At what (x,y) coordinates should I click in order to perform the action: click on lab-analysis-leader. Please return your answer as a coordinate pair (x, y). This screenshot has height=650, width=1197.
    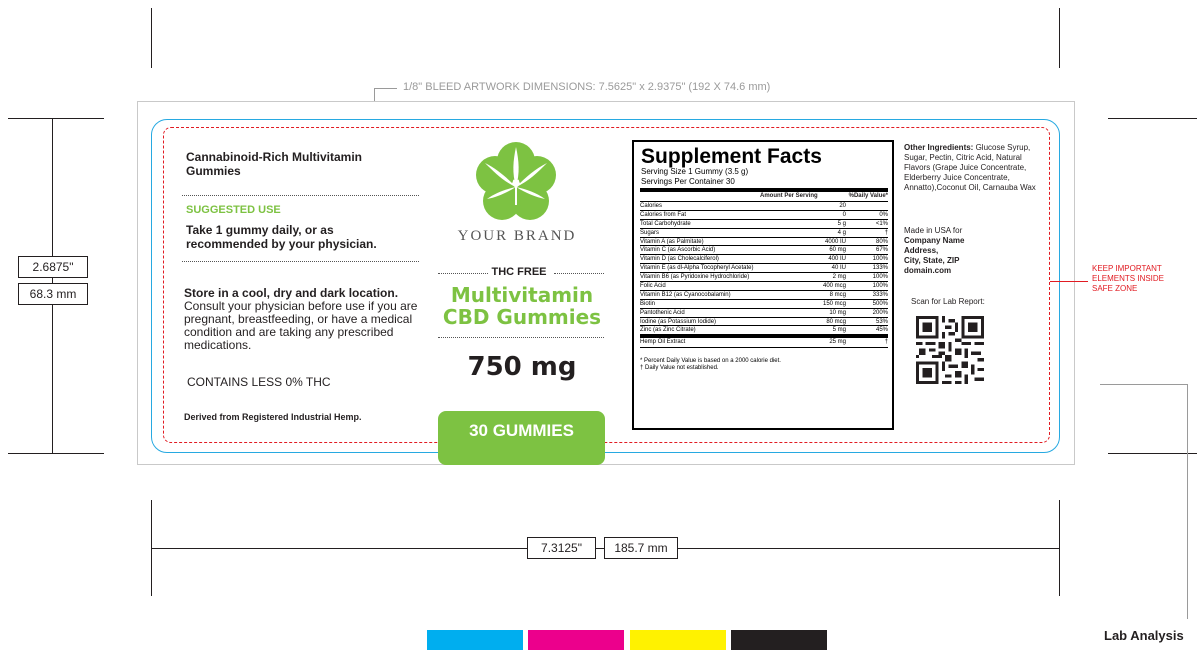
    Looking at the image, I should click on (1144, 501).